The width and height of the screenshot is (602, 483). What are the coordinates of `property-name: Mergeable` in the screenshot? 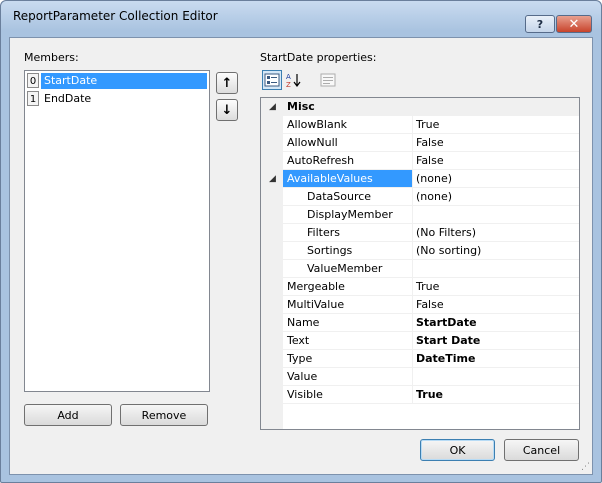 It's located at (348, 287).